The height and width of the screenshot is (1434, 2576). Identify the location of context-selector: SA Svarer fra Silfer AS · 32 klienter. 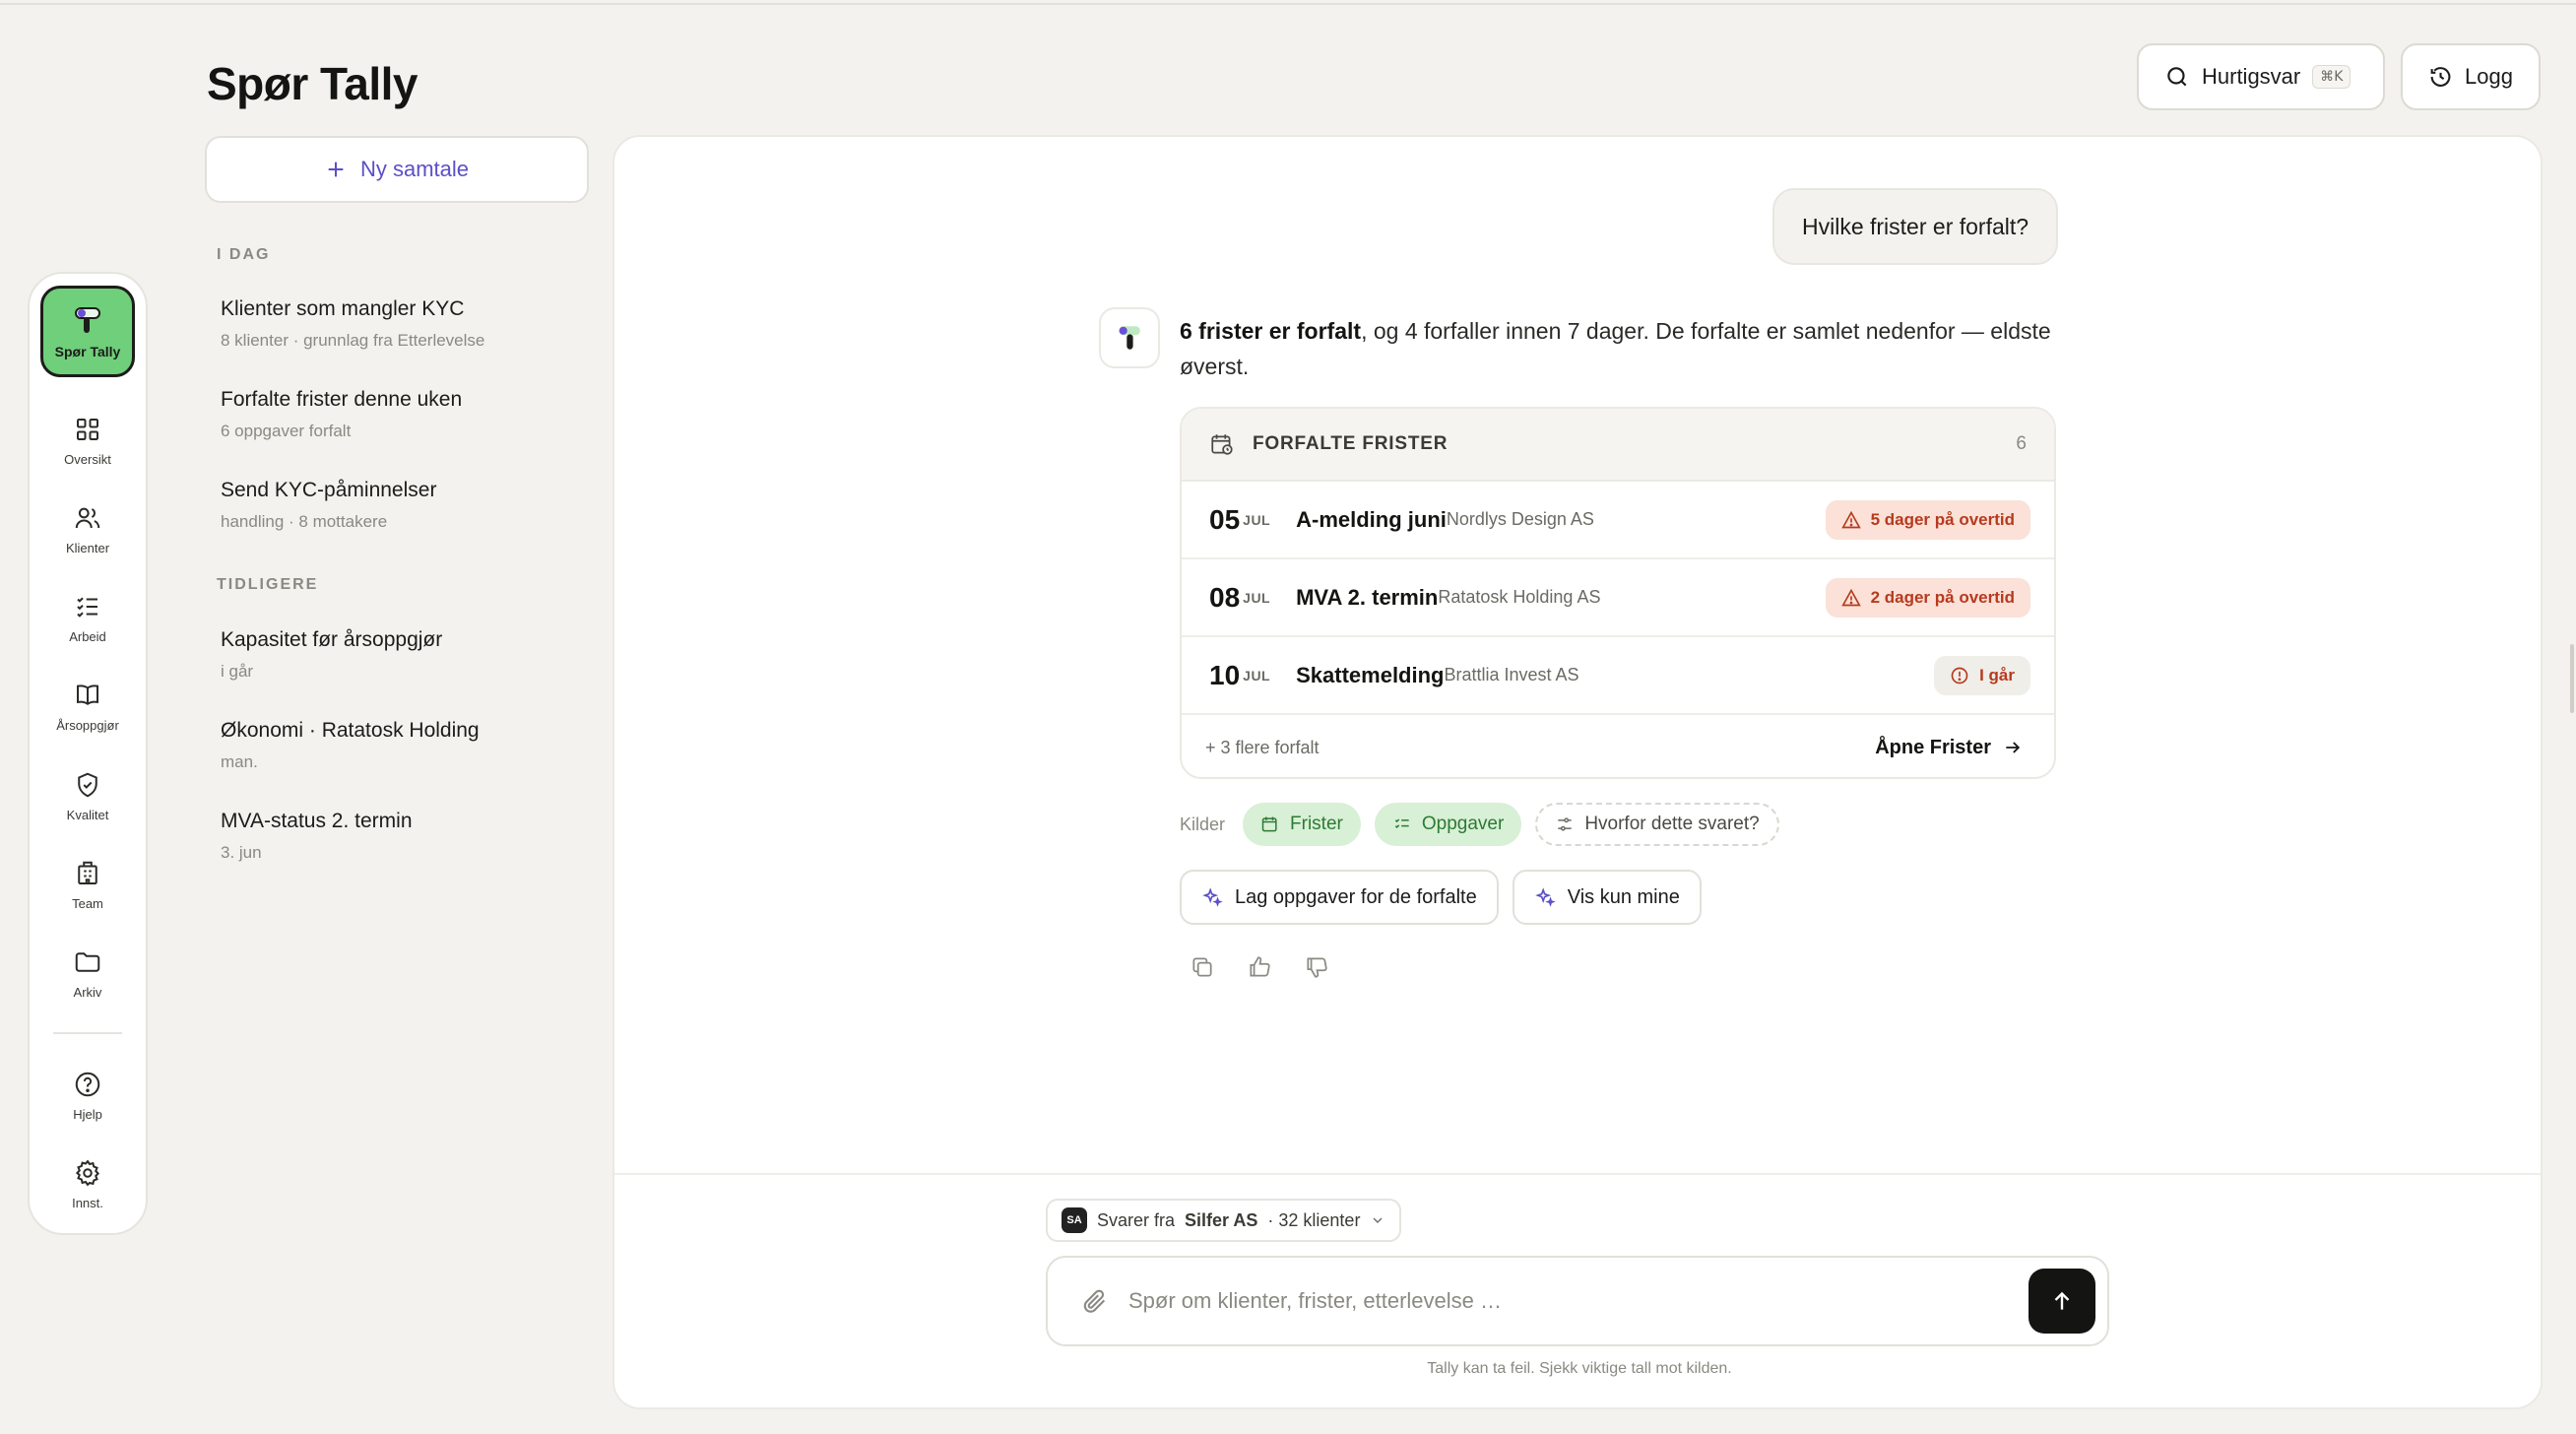
(1224, 1221).